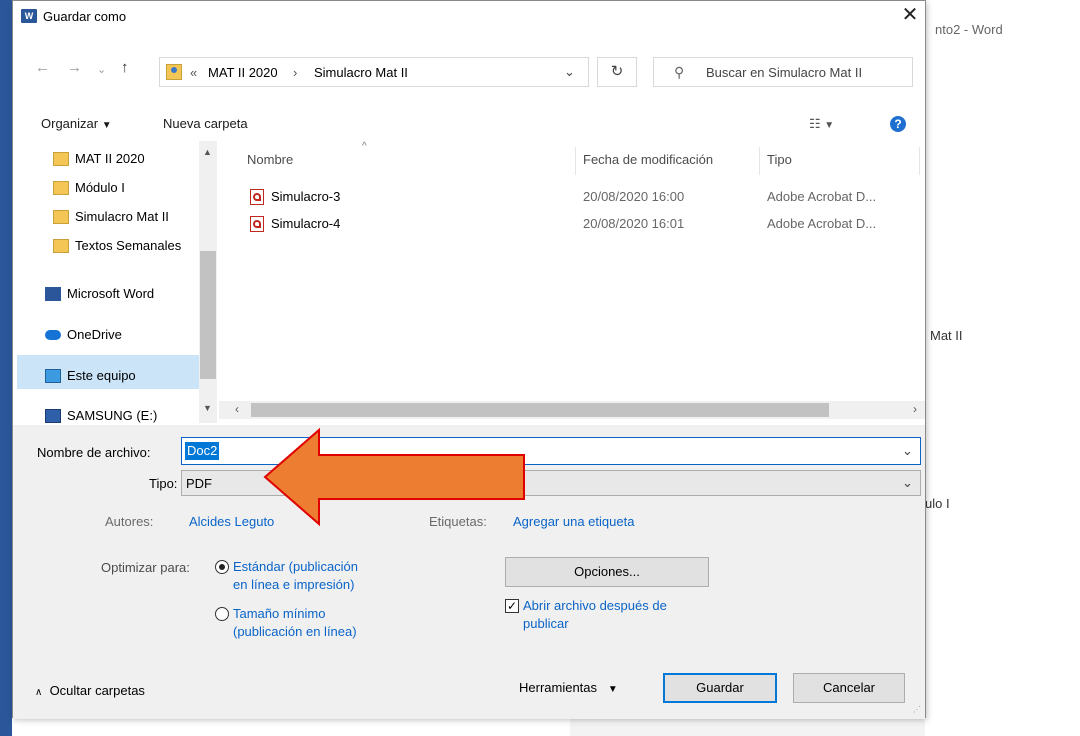 This screenshot has width=1080, height=736. Describe the element at coordinates (648, 159) in the screenshot. I see `column-header-date: Fecha de modificación` at that location.